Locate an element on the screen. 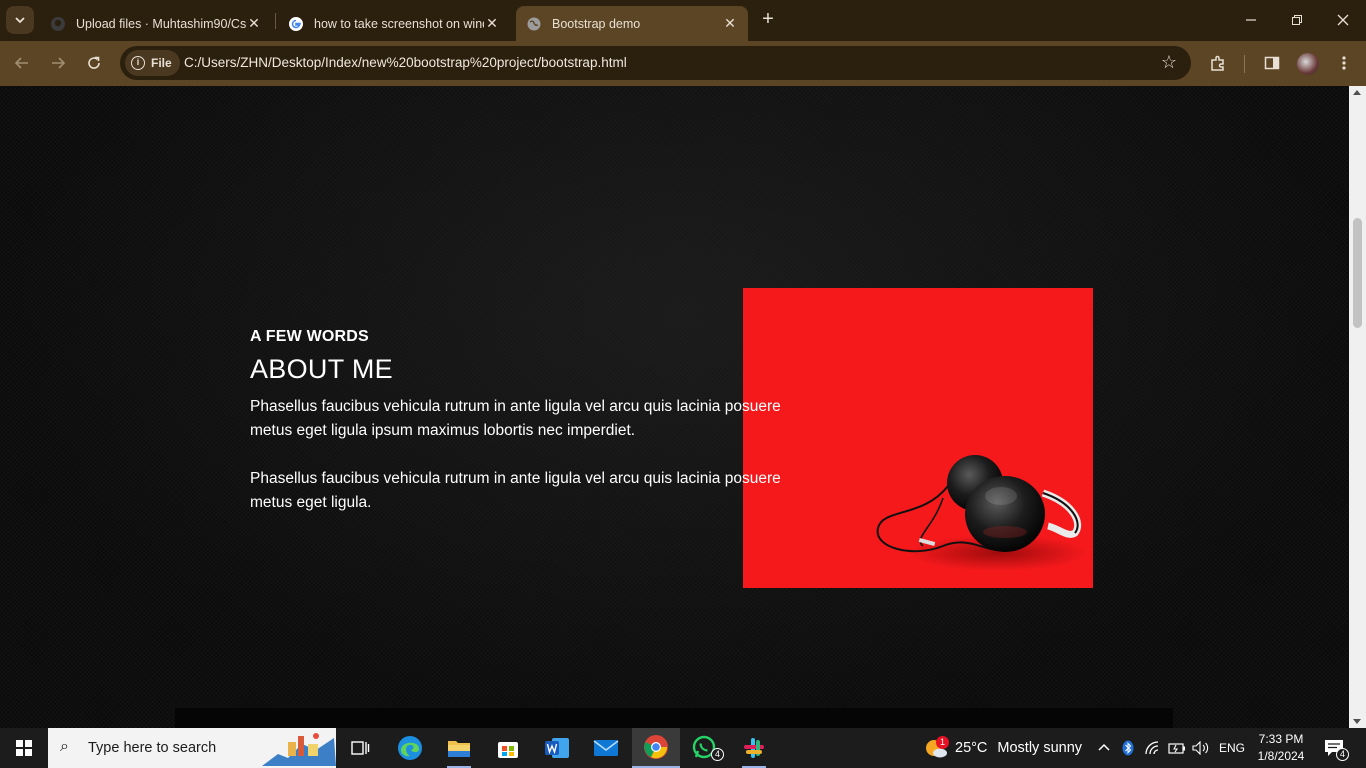  close-window-button is located at coordinates (1343, 20).